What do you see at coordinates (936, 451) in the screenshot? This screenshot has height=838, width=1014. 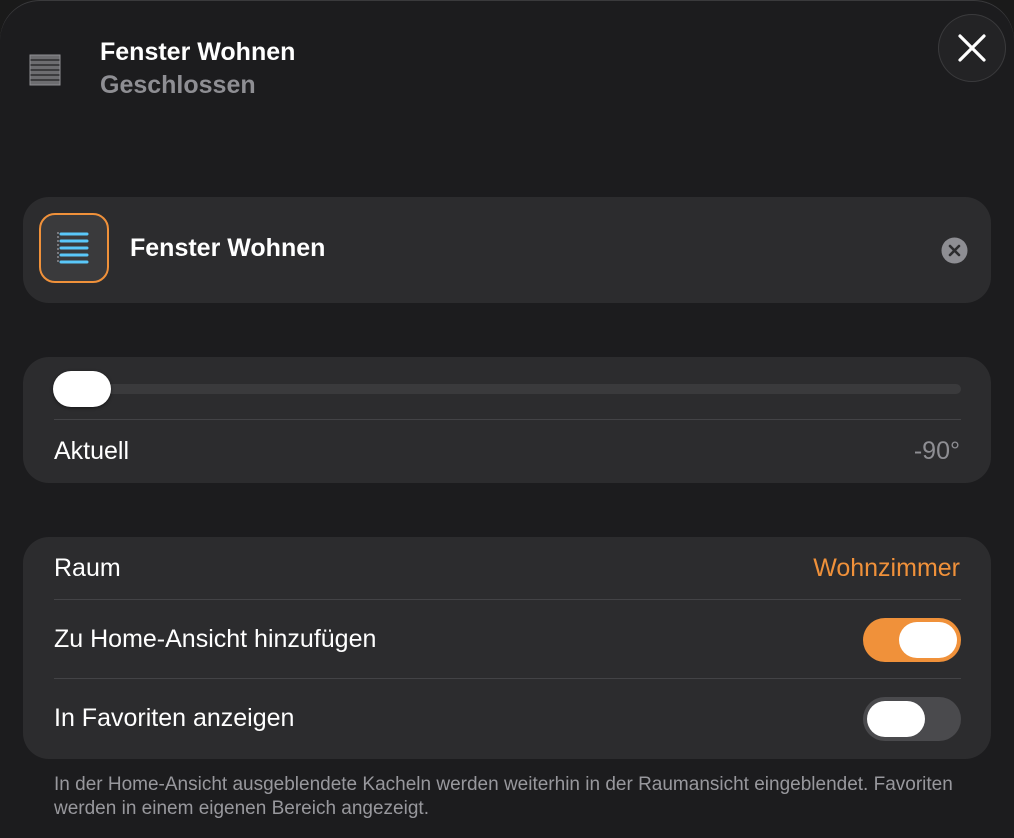 I see `current-value: -90°` at bounding box center [936, 451].